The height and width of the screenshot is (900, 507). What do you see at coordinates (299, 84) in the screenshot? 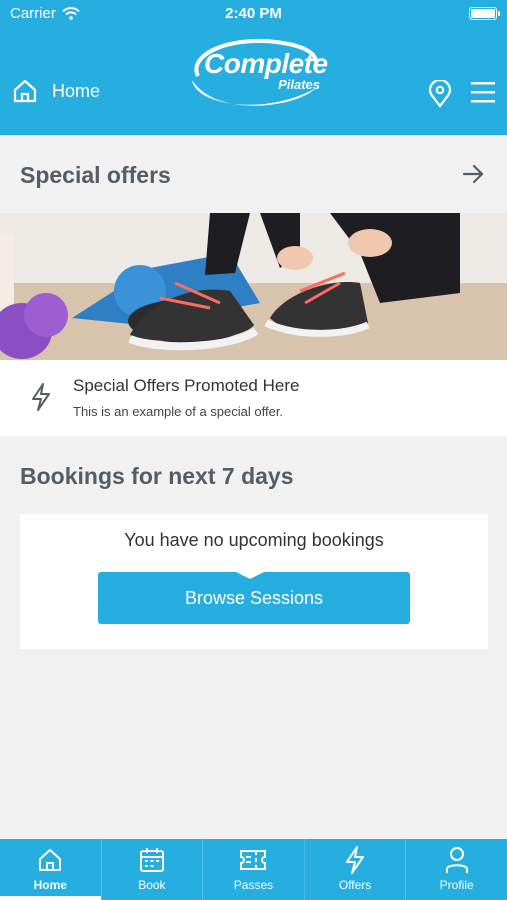
I see `logo-subtext: Pilates` at bounding box center [299, 84].